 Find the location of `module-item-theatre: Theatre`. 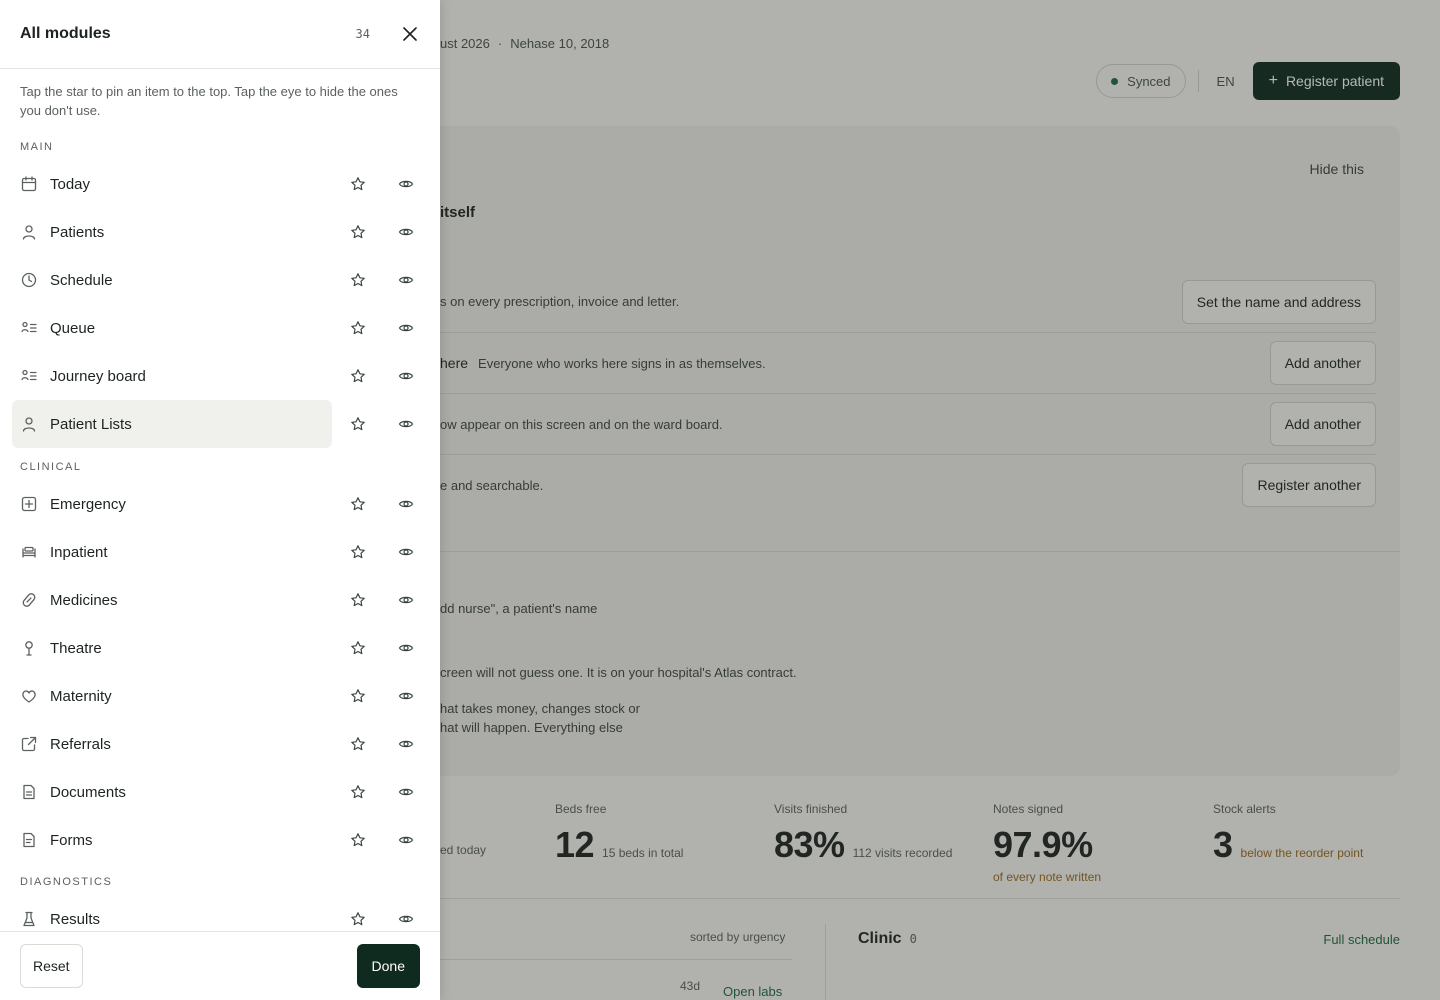

module-item-theatre: Theatre is located at coordinates (172, 648).